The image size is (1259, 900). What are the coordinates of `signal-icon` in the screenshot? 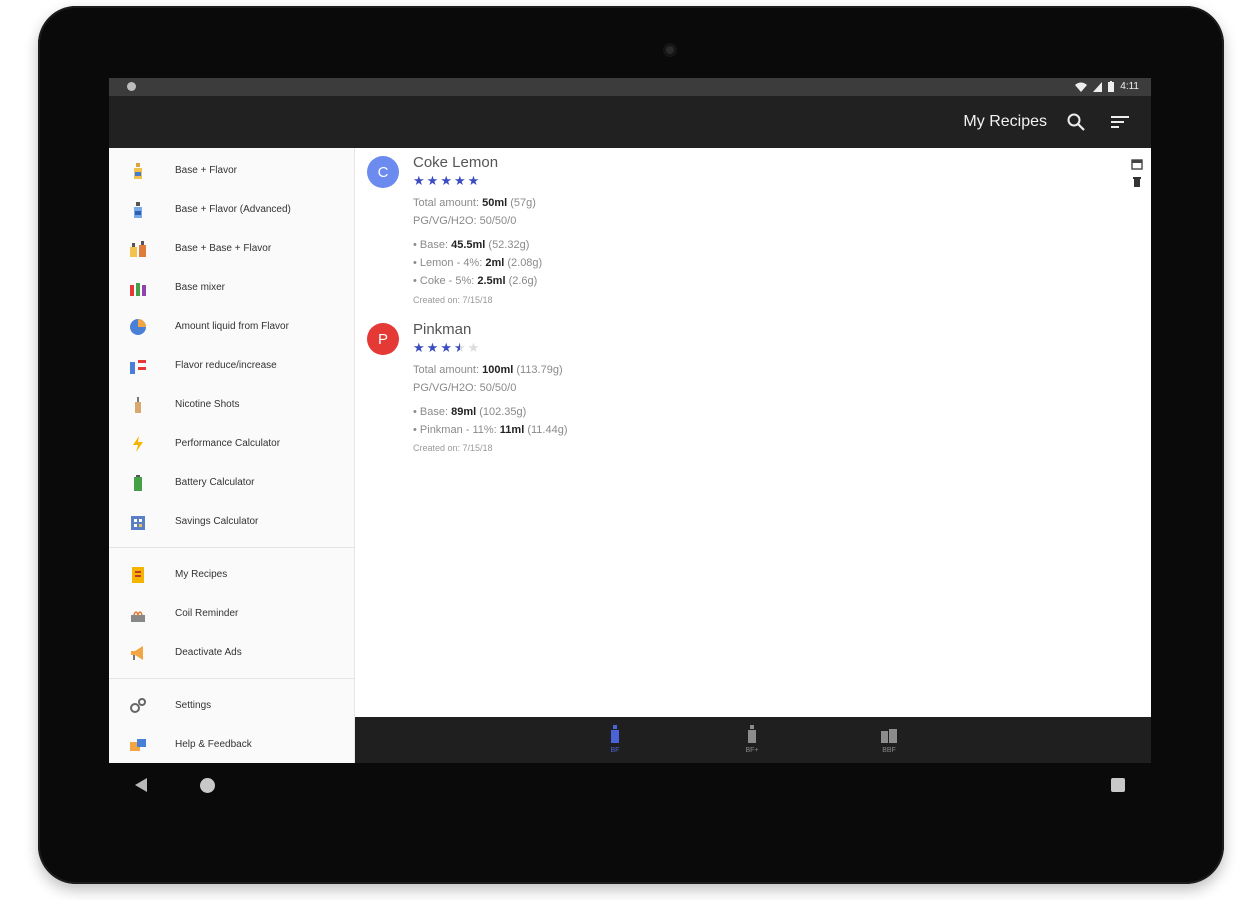 It's located at (1098, 86).